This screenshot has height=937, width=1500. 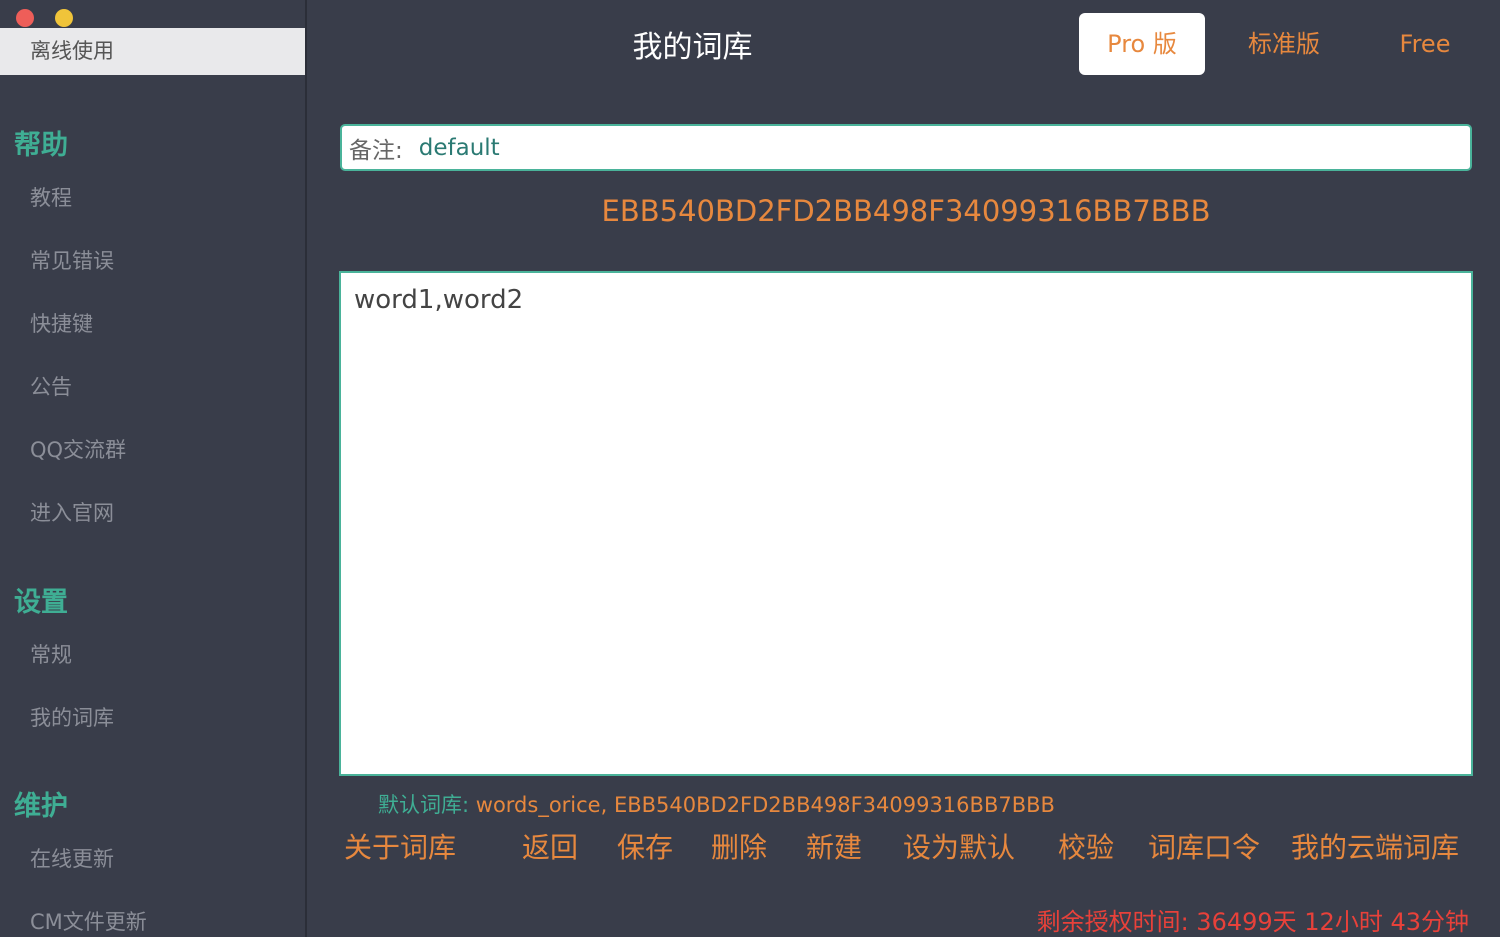 I want to click on back-button: 返回, so click(x=550, y=846).